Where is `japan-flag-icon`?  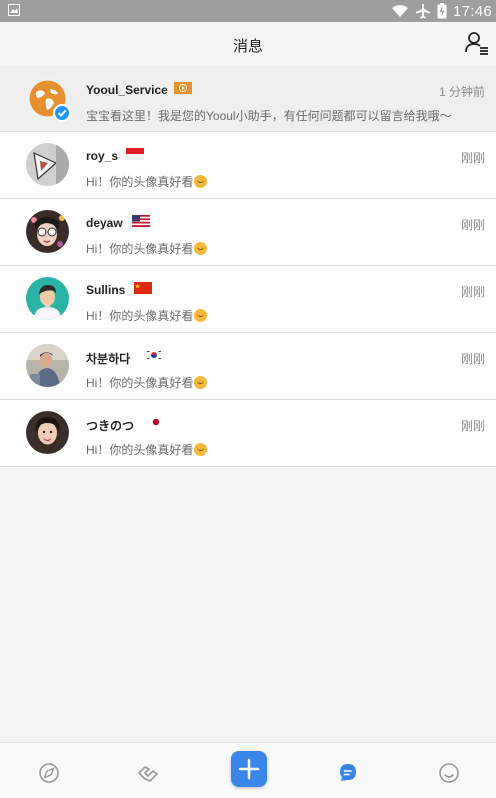
japan-flag-icon is located at coordinates (156, 422).